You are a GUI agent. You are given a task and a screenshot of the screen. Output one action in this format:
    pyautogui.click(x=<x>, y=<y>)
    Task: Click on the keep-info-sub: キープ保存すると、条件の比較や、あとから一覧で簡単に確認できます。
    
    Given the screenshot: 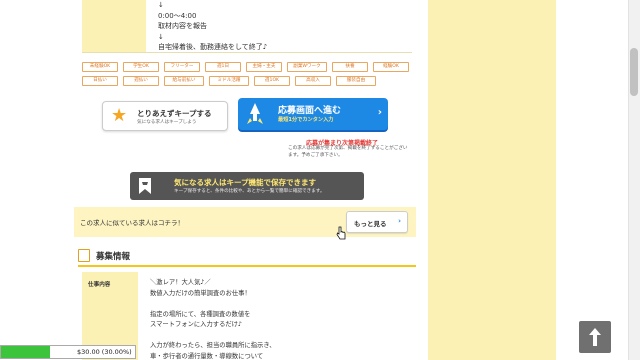 What is the action you would take?
    pyautogui.click(x=249, y=191)
    